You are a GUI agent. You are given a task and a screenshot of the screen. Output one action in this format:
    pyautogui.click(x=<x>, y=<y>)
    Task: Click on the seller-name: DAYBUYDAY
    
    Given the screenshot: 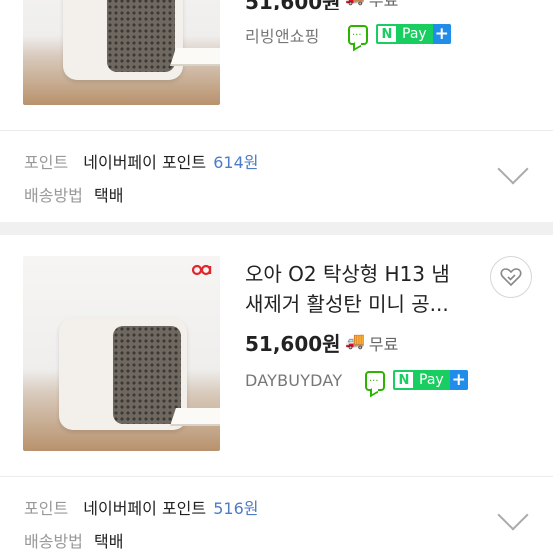 What is the action you would take?
    pyautogui.click(x=293, y=380)
    